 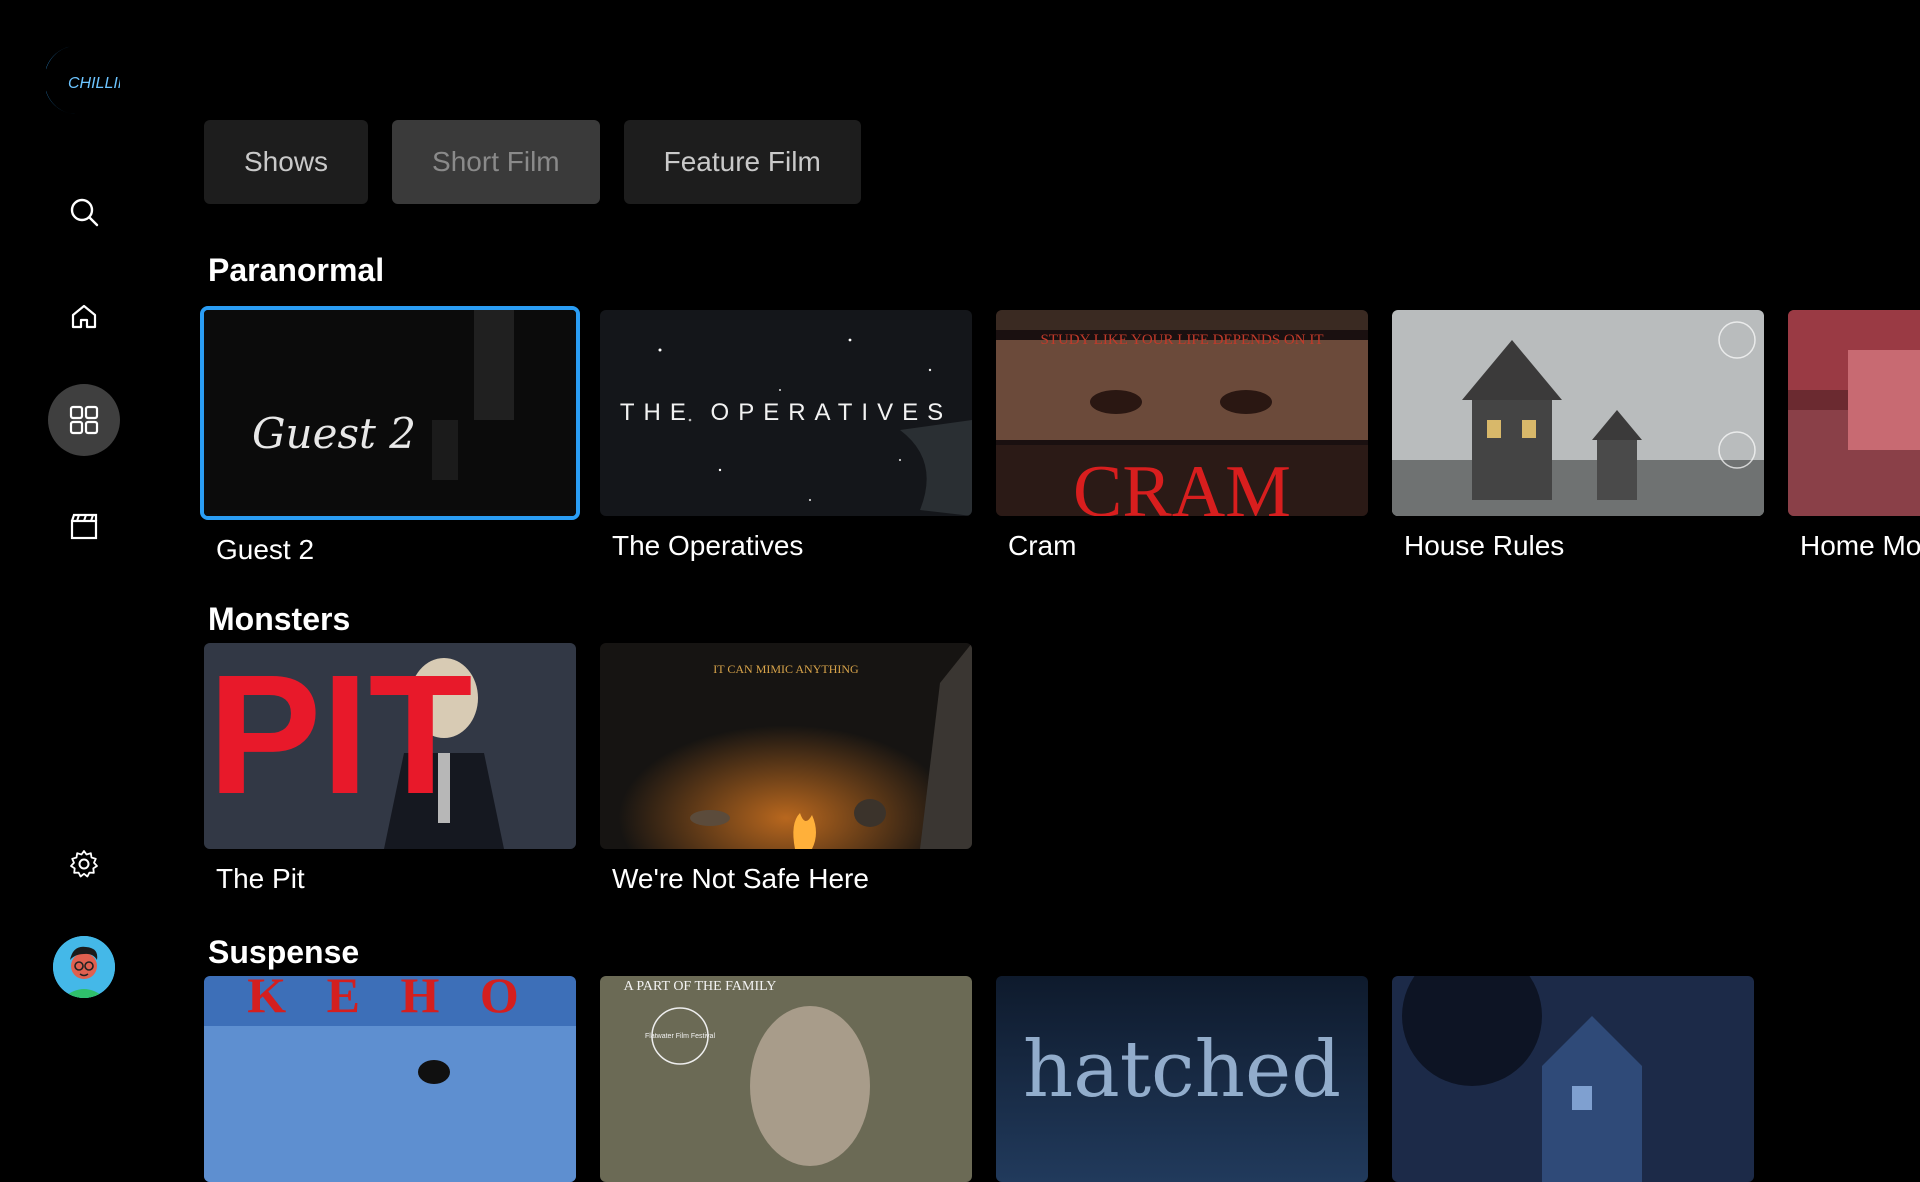 I want to click on poster-home-mo, so click(x=1854, y=413).